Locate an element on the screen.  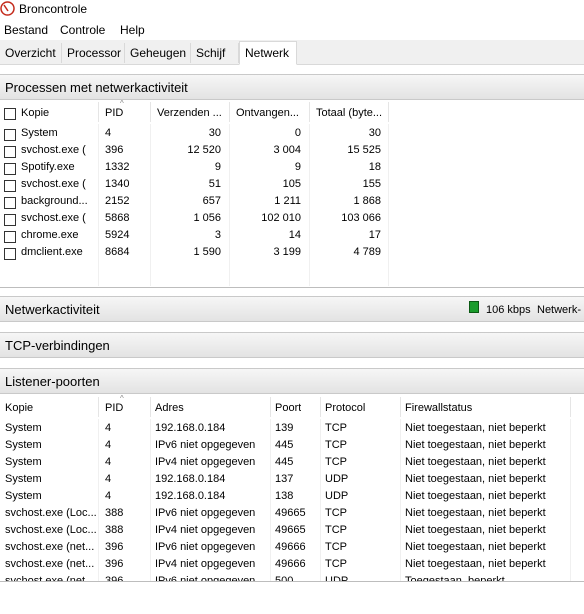
process-cell: 396 is located at coordinates (114, 150).